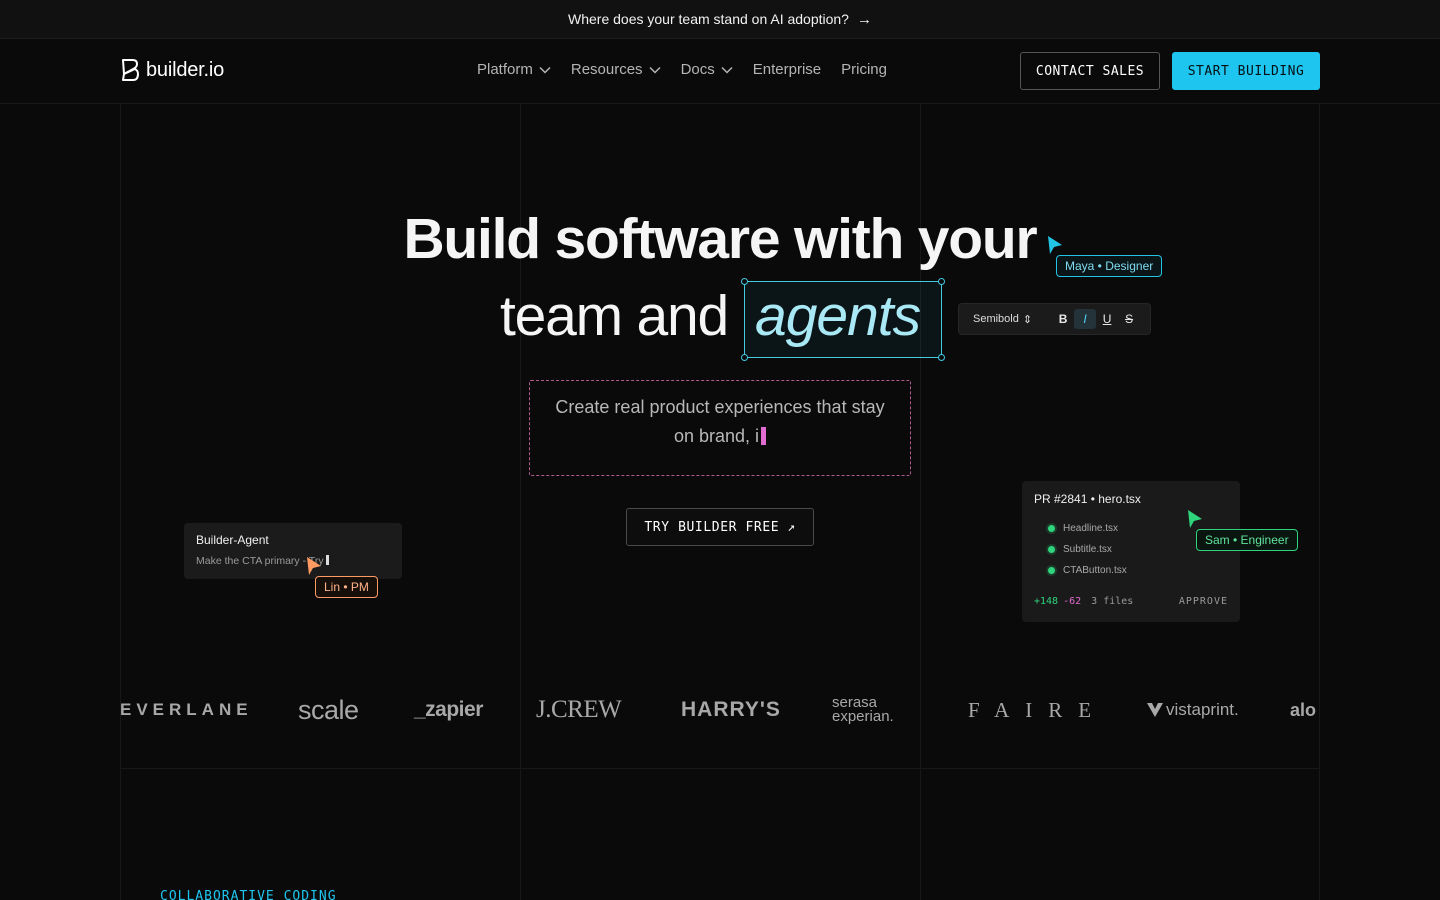  I want to click on format-toolbar: Semibold ⇕ B I U S, so click(1054, 319).